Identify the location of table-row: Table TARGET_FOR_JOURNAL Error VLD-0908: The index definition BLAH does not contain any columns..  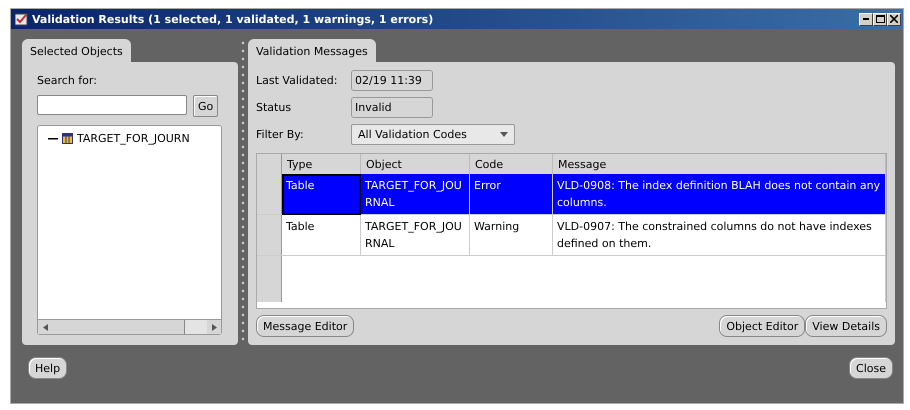
(571, 194).